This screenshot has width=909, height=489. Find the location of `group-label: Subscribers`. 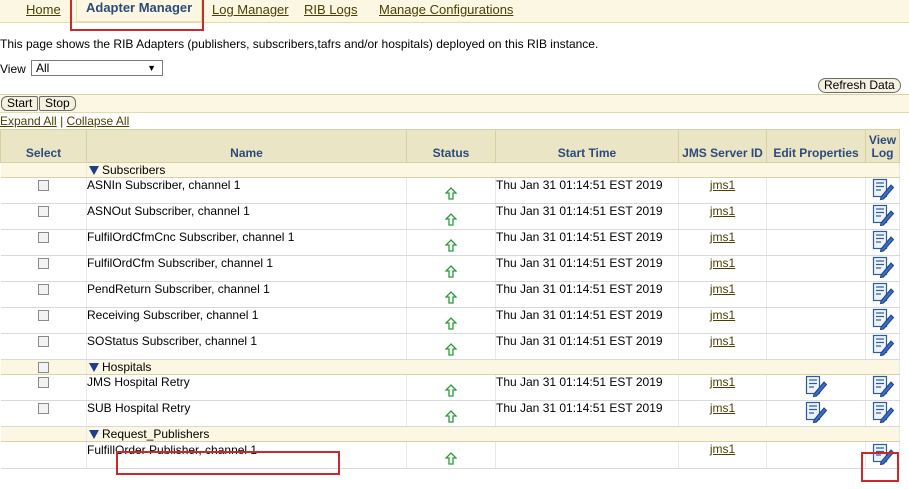

group-label: Subscribers is located at coordinates (134, 170).